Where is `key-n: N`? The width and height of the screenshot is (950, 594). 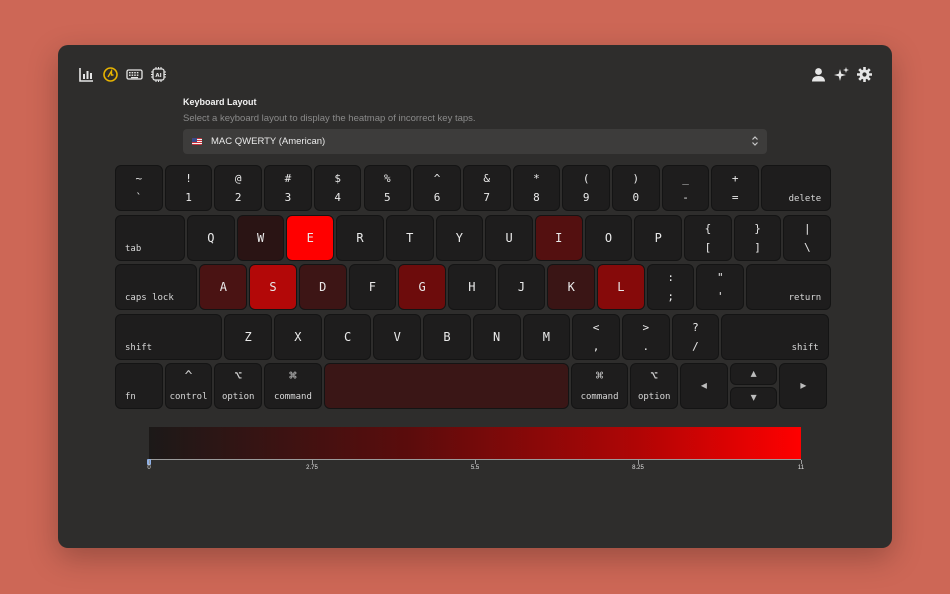
key-n: N is located at coordinates (496, 336).